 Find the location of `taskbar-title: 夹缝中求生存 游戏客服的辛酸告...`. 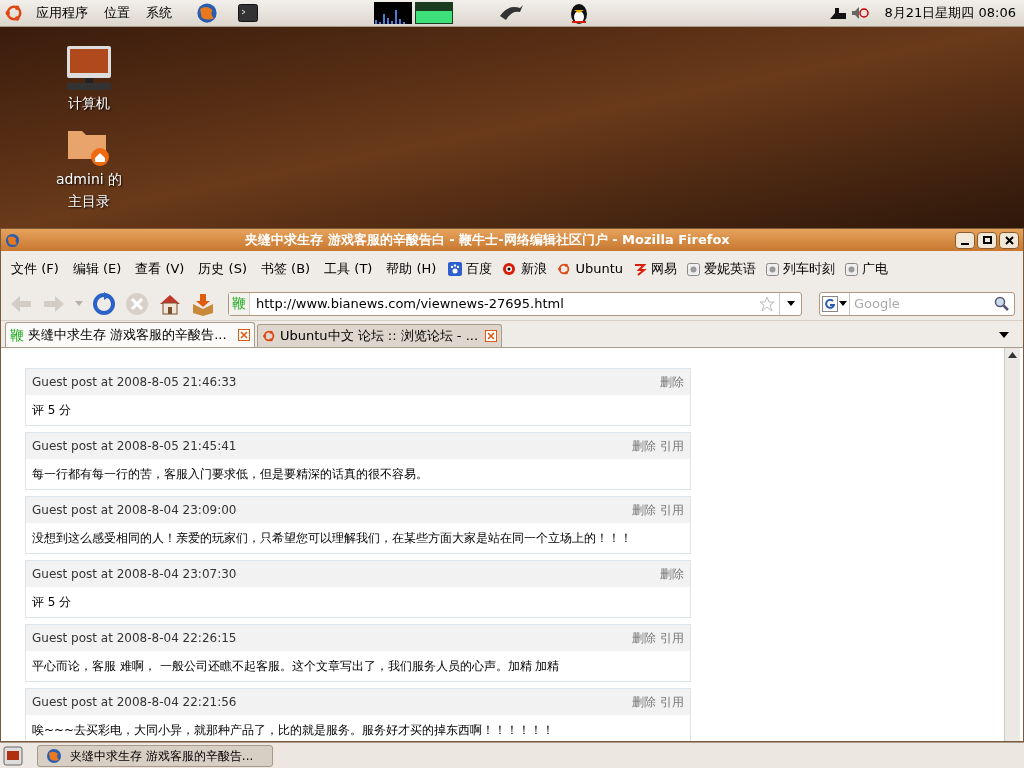

taskbar-title: 夹缝中求生存 游戏客服的辛酸告... is located at coordinates (162, 756).